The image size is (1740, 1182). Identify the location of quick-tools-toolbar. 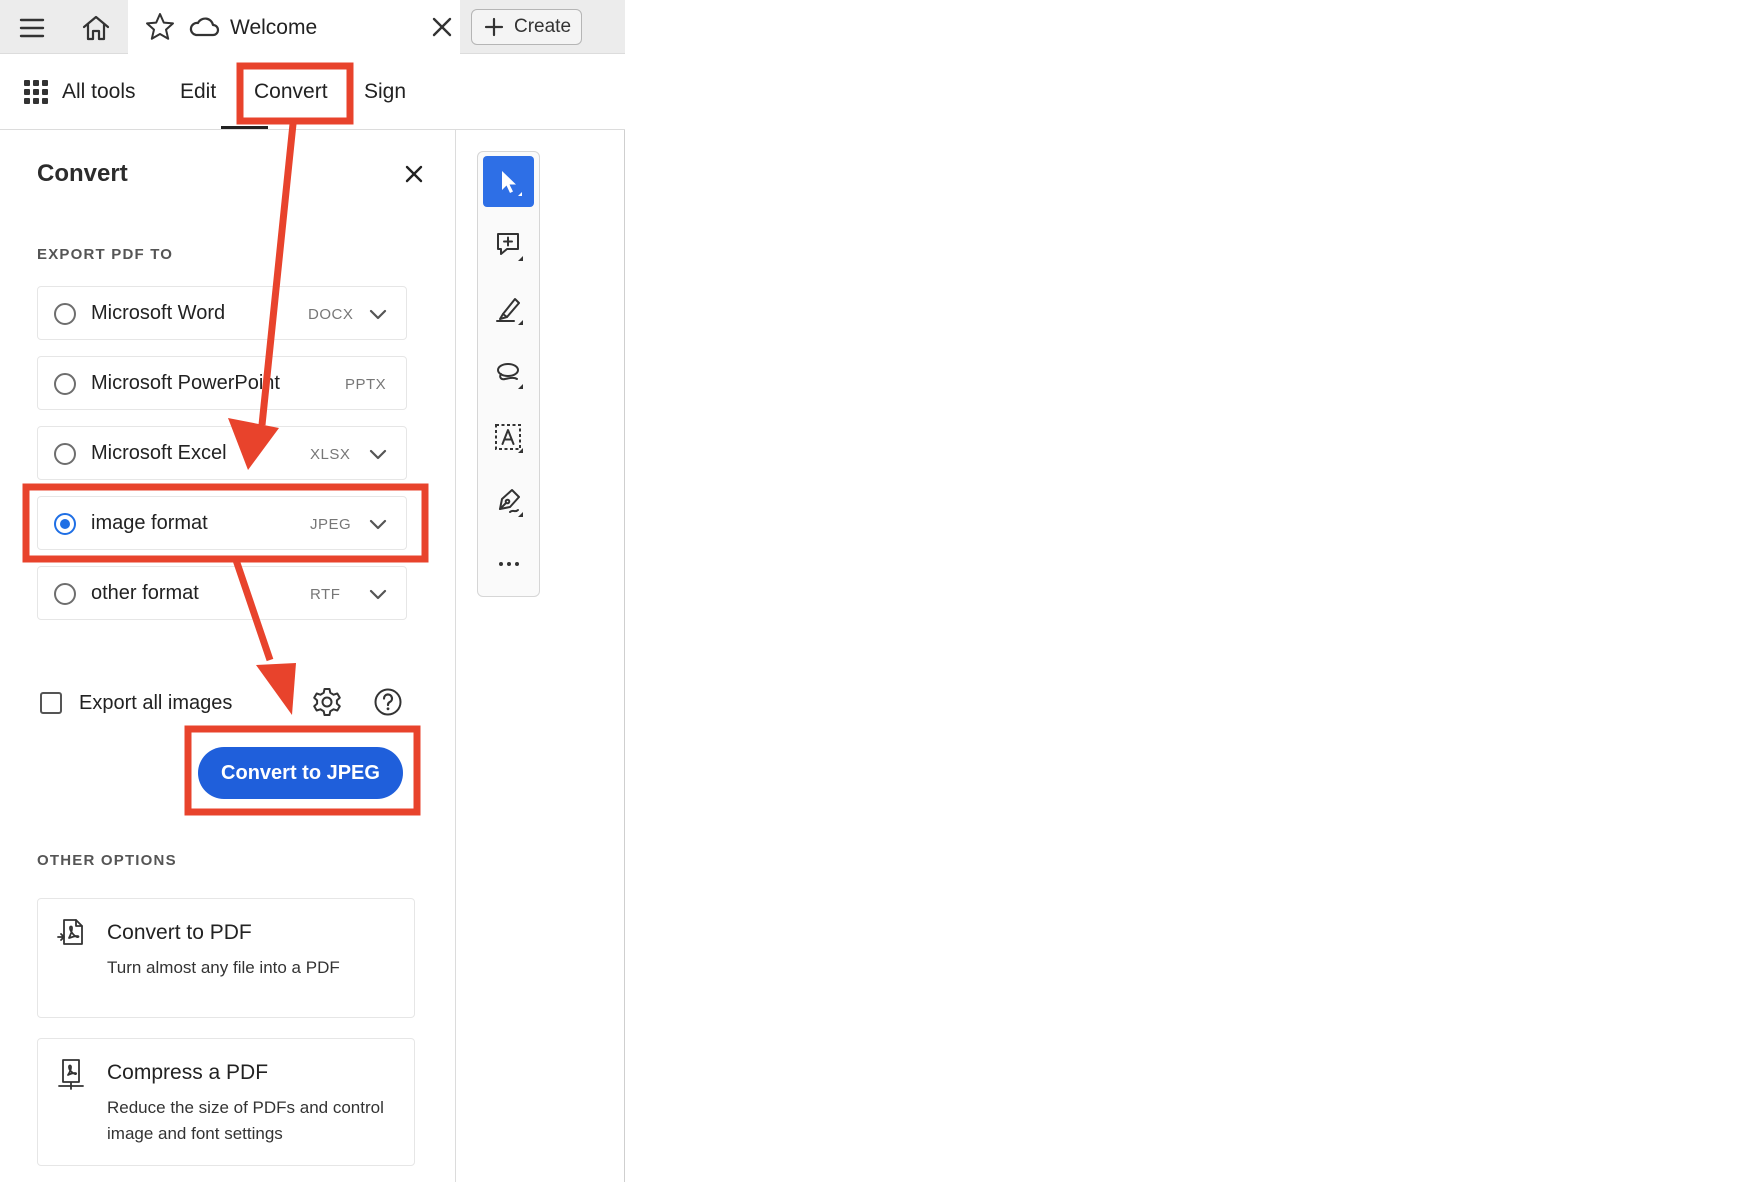
(508, 374).